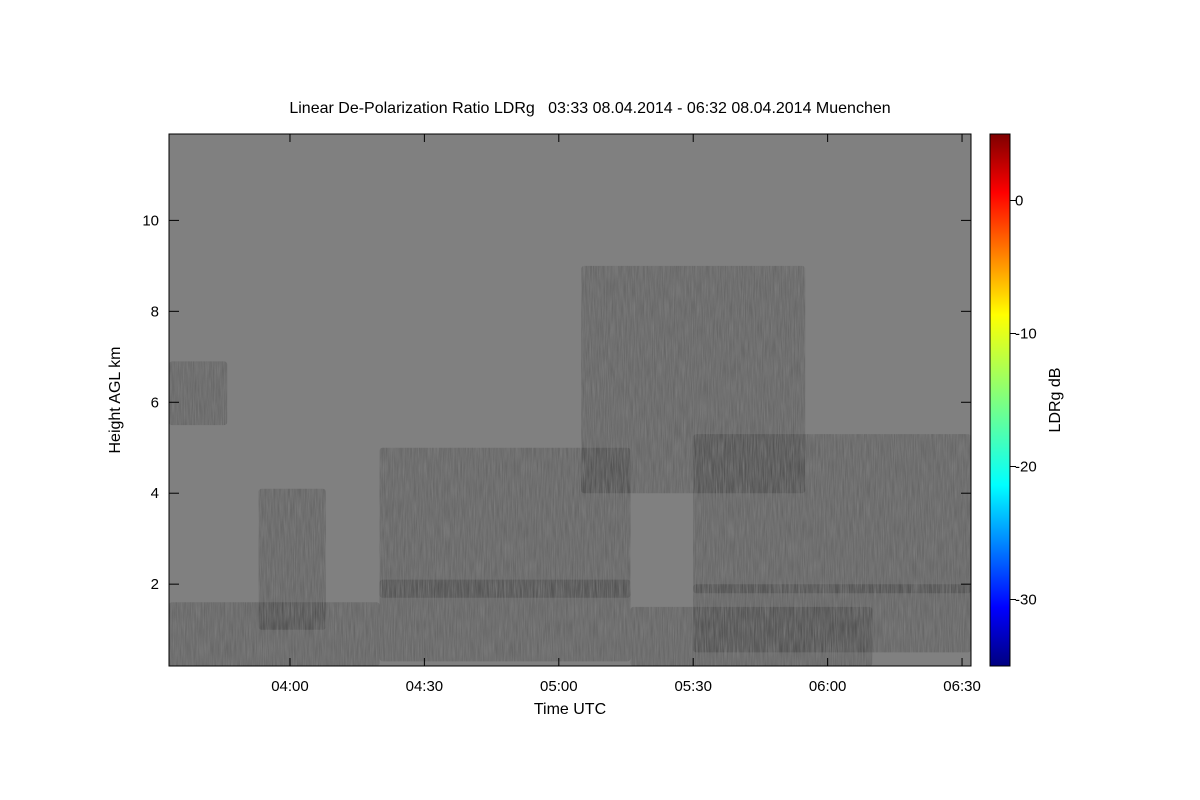 The height and width of the screenshot is (800, 1200). What do you see at coordinates (828, 686) in the screenshot?
I see `x-tick-label: 06:00` at bounding box center [828, 686].